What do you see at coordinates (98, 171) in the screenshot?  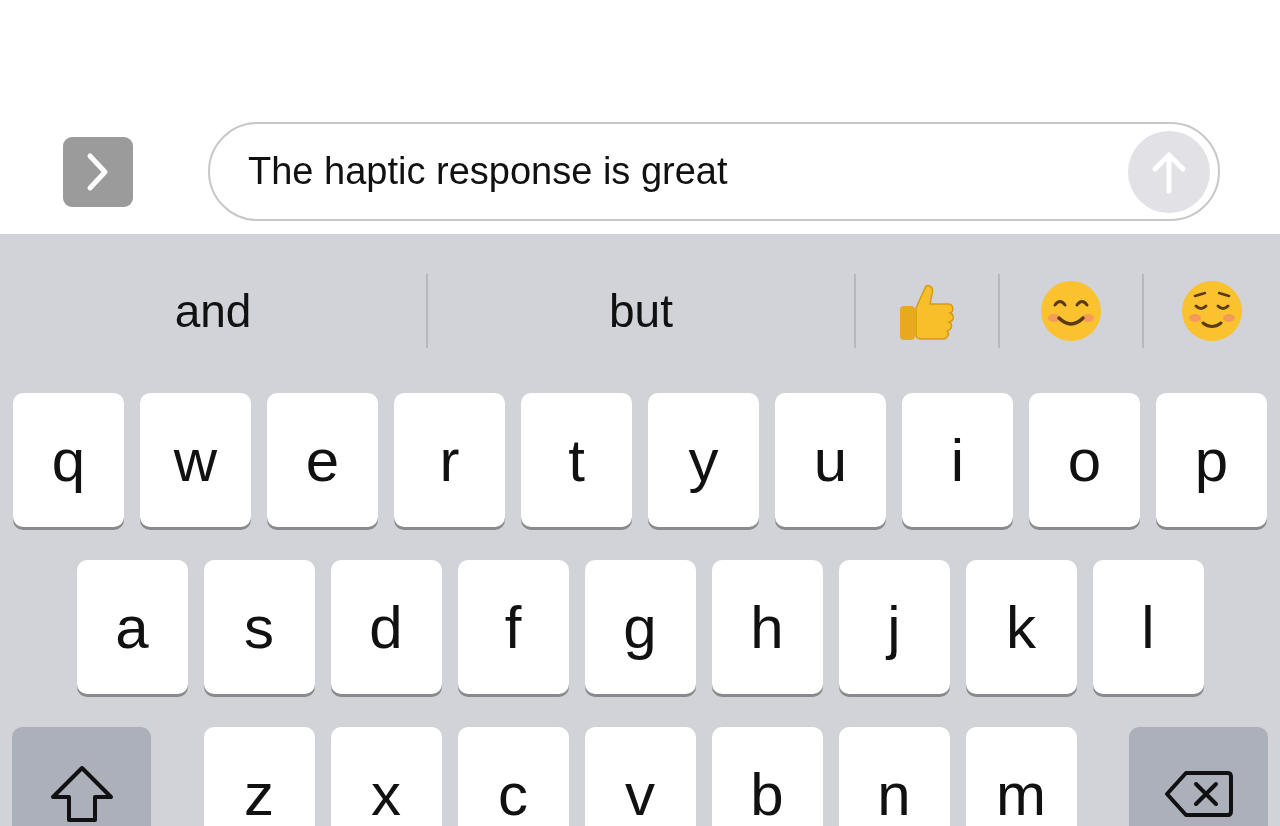 I see `expand-button` at bounding box center [98, 171].